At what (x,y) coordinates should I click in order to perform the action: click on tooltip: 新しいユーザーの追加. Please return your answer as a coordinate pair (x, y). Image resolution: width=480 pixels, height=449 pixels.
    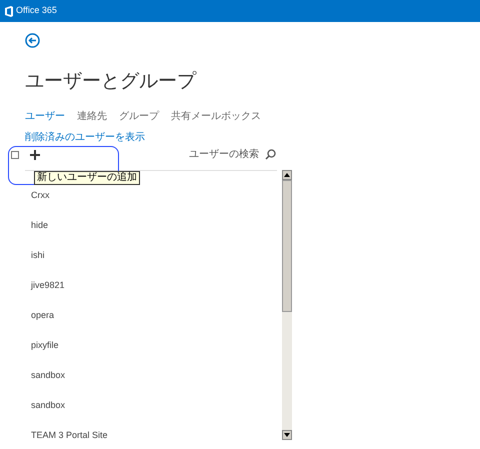
    Looking at the image, I should click on (87, 178).